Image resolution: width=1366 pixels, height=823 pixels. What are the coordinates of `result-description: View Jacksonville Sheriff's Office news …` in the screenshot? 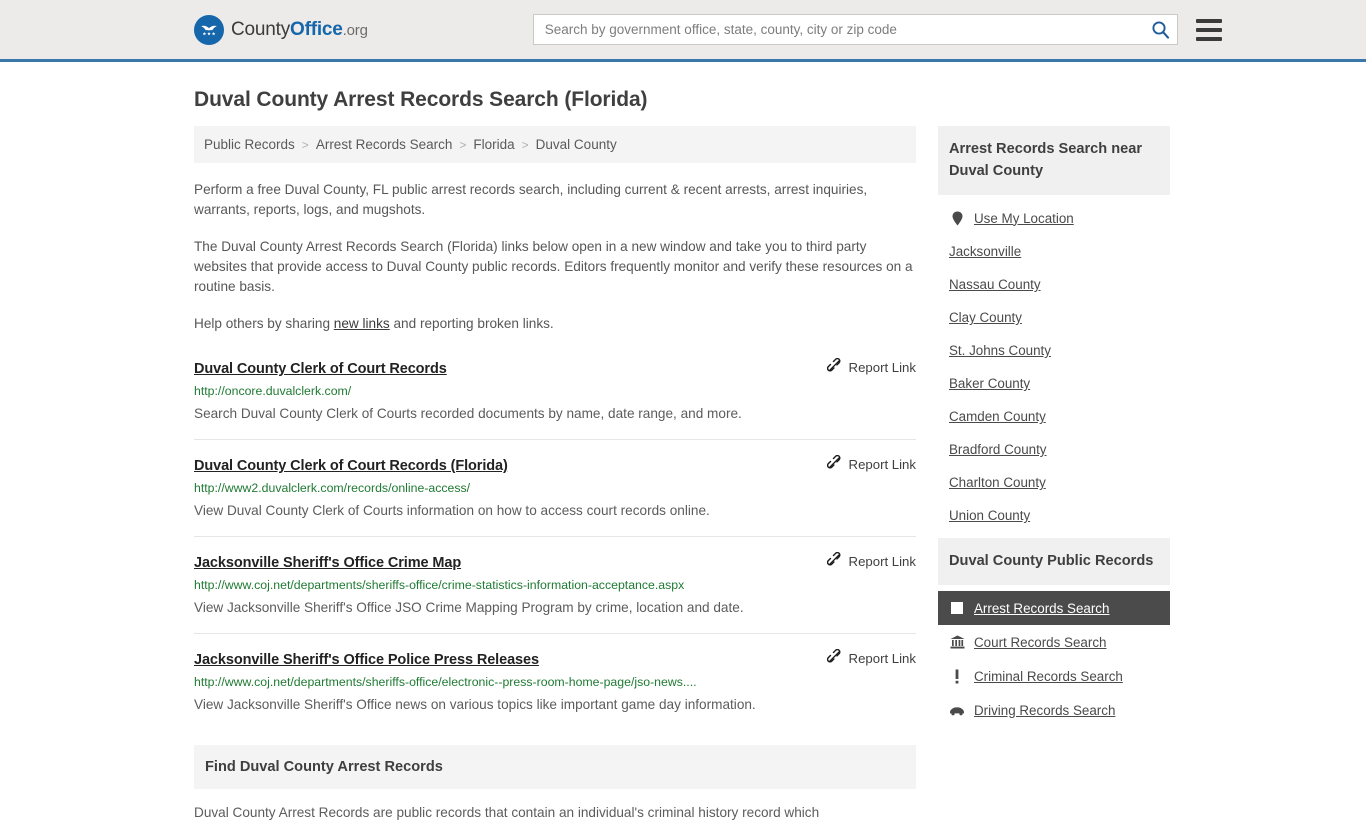 It's located at (475, 704).